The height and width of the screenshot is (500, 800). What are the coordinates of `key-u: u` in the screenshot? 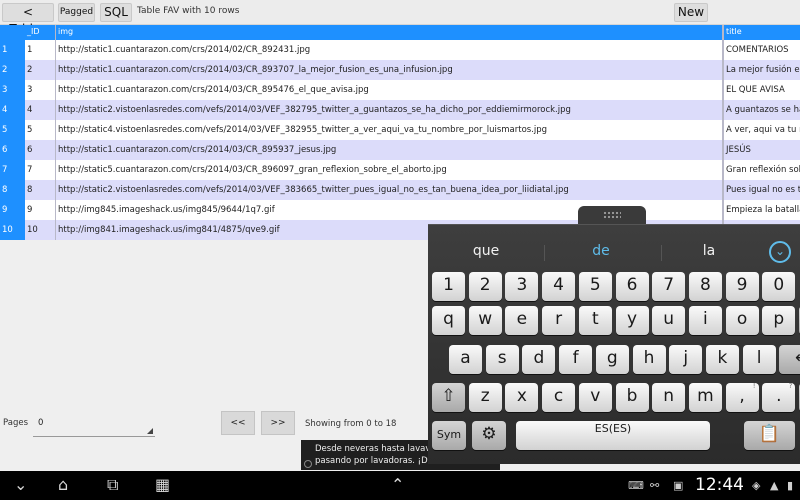 It's located at (669, 320).